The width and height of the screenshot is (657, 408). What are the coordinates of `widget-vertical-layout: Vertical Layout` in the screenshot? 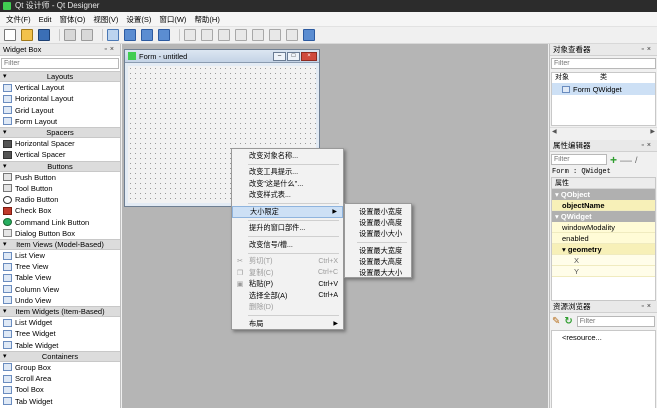 It's located at (60, 87).